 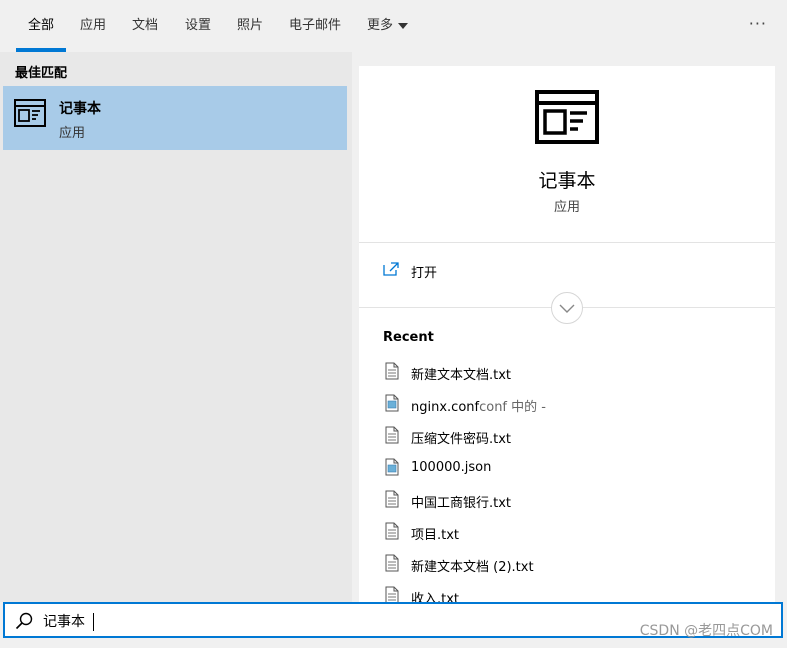 I want to click on recent-item: 新建文本文档.txt, so click(x=573, y=376).